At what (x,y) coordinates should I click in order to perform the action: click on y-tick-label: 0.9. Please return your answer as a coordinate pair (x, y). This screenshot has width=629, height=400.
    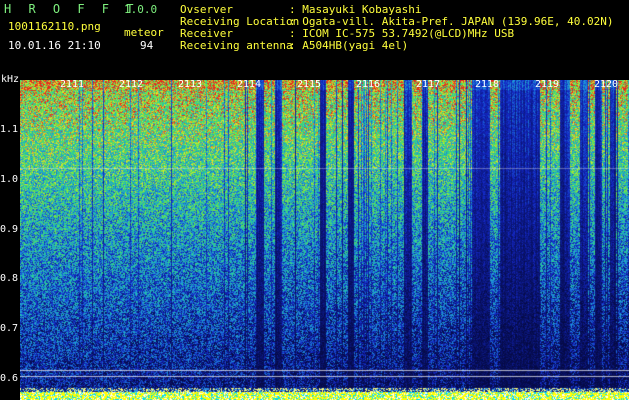
    Looking at the image, I should click on (9, 229).